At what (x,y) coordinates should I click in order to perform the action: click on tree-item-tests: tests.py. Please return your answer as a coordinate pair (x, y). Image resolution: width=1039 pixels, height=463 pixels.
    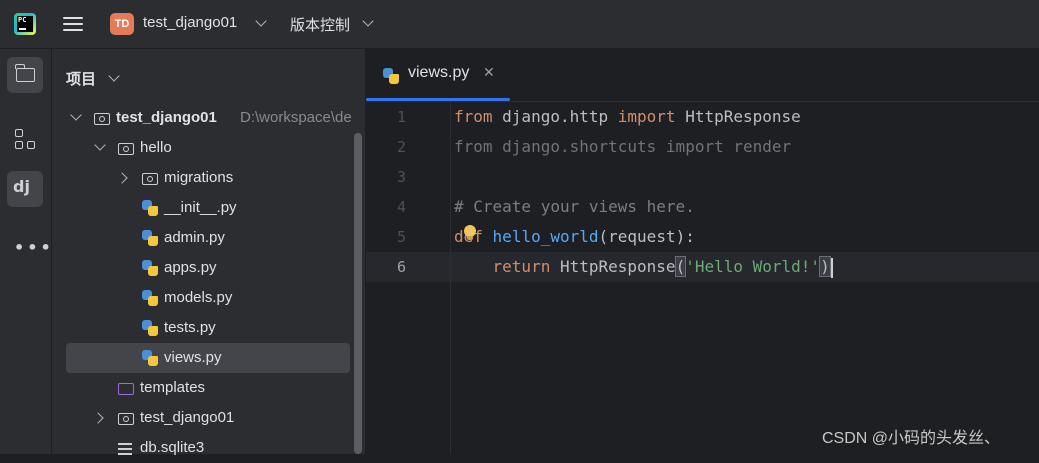
    Looking at the image, I should click on (202, 328).